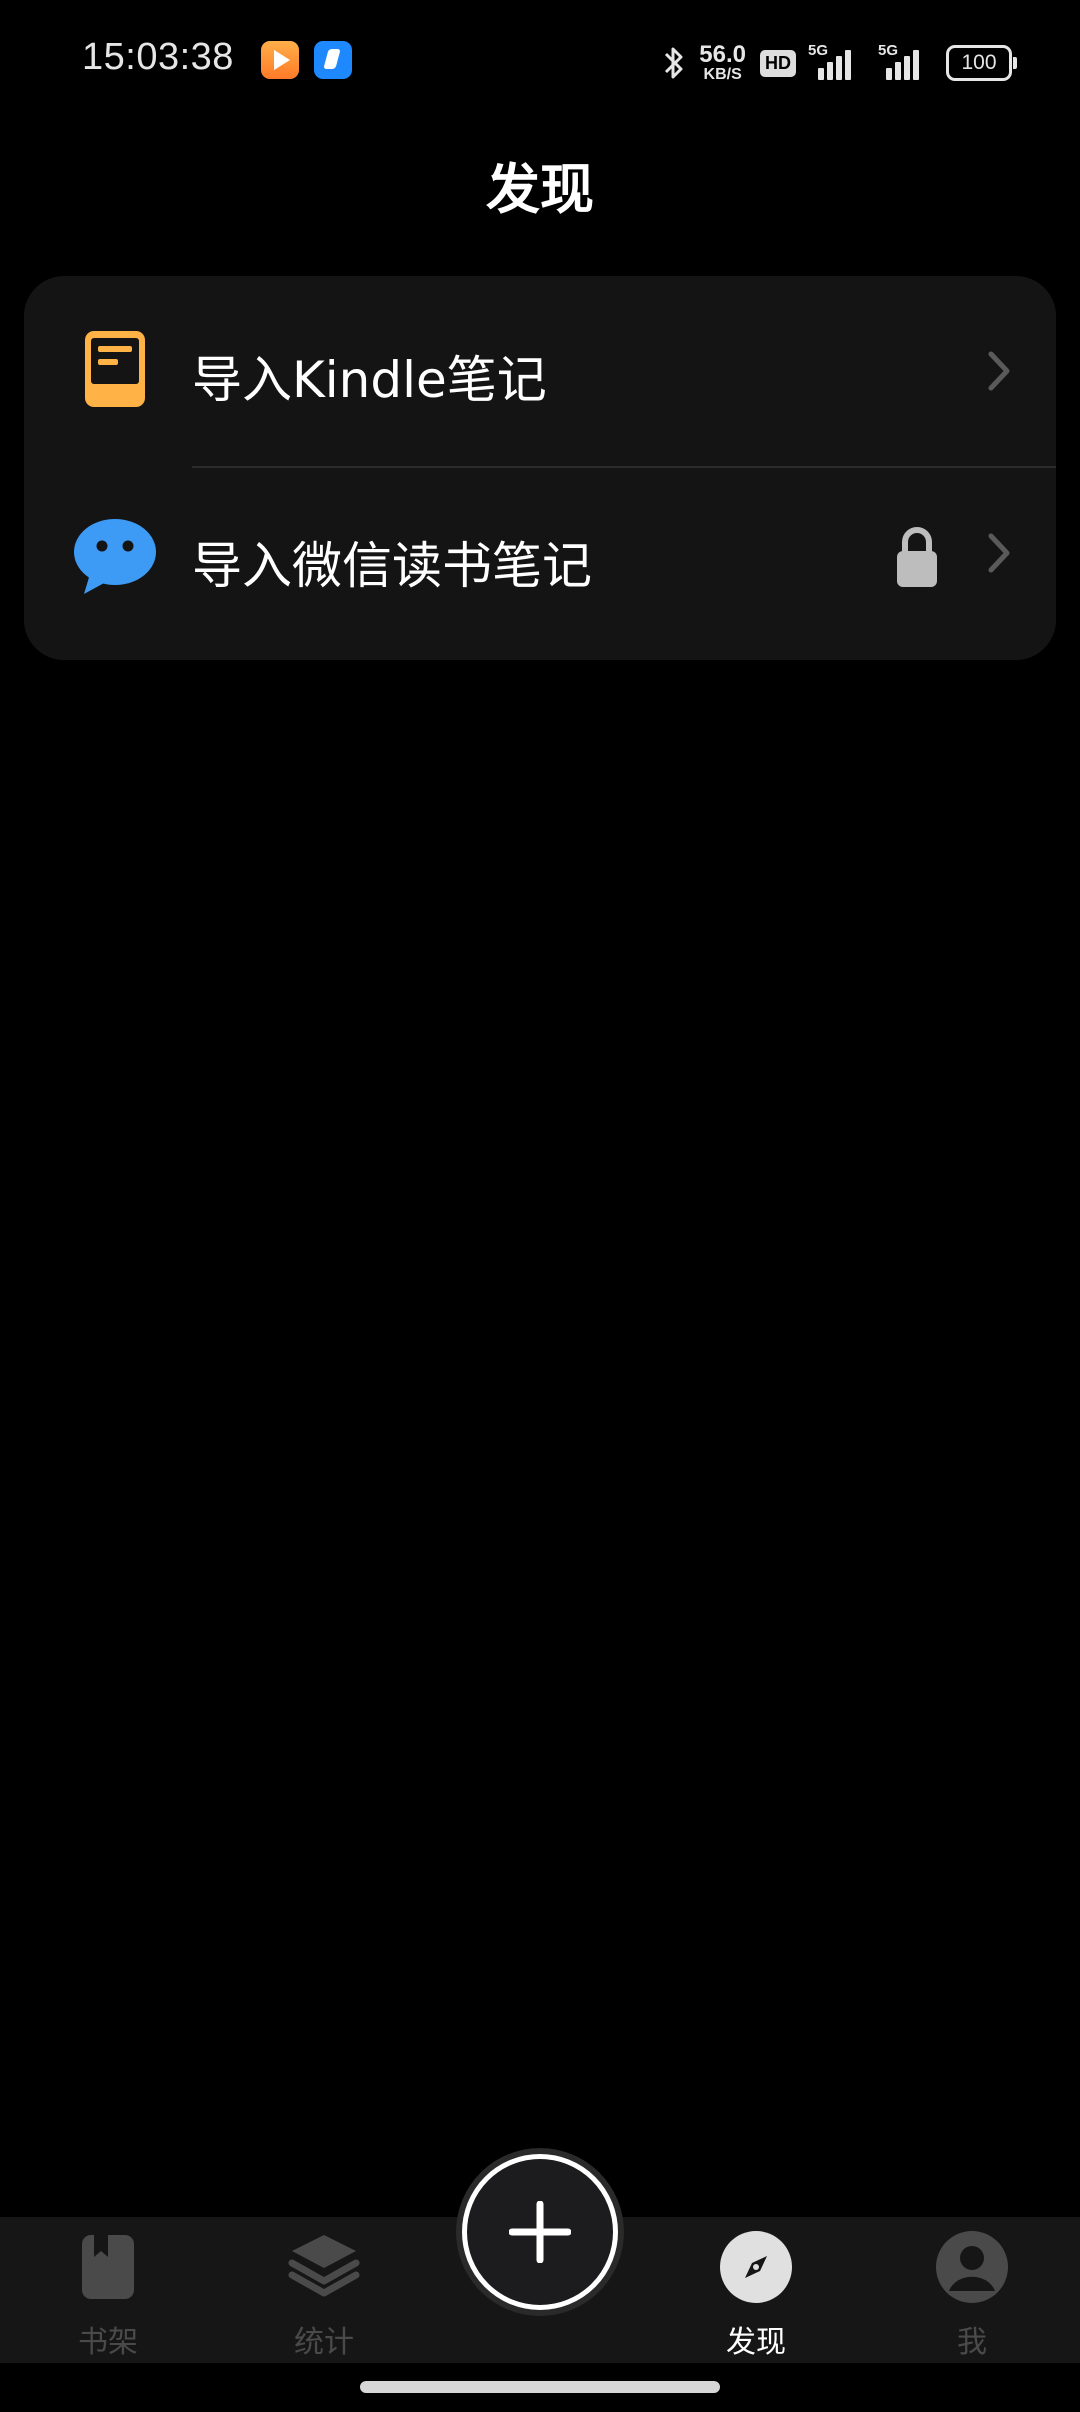 The height and width of the screenshot is (2412, 1080). What do you see at coordinates (756, 2267) in the screenshot?
I see `compass-icon` at bounding box center [756, 2267].